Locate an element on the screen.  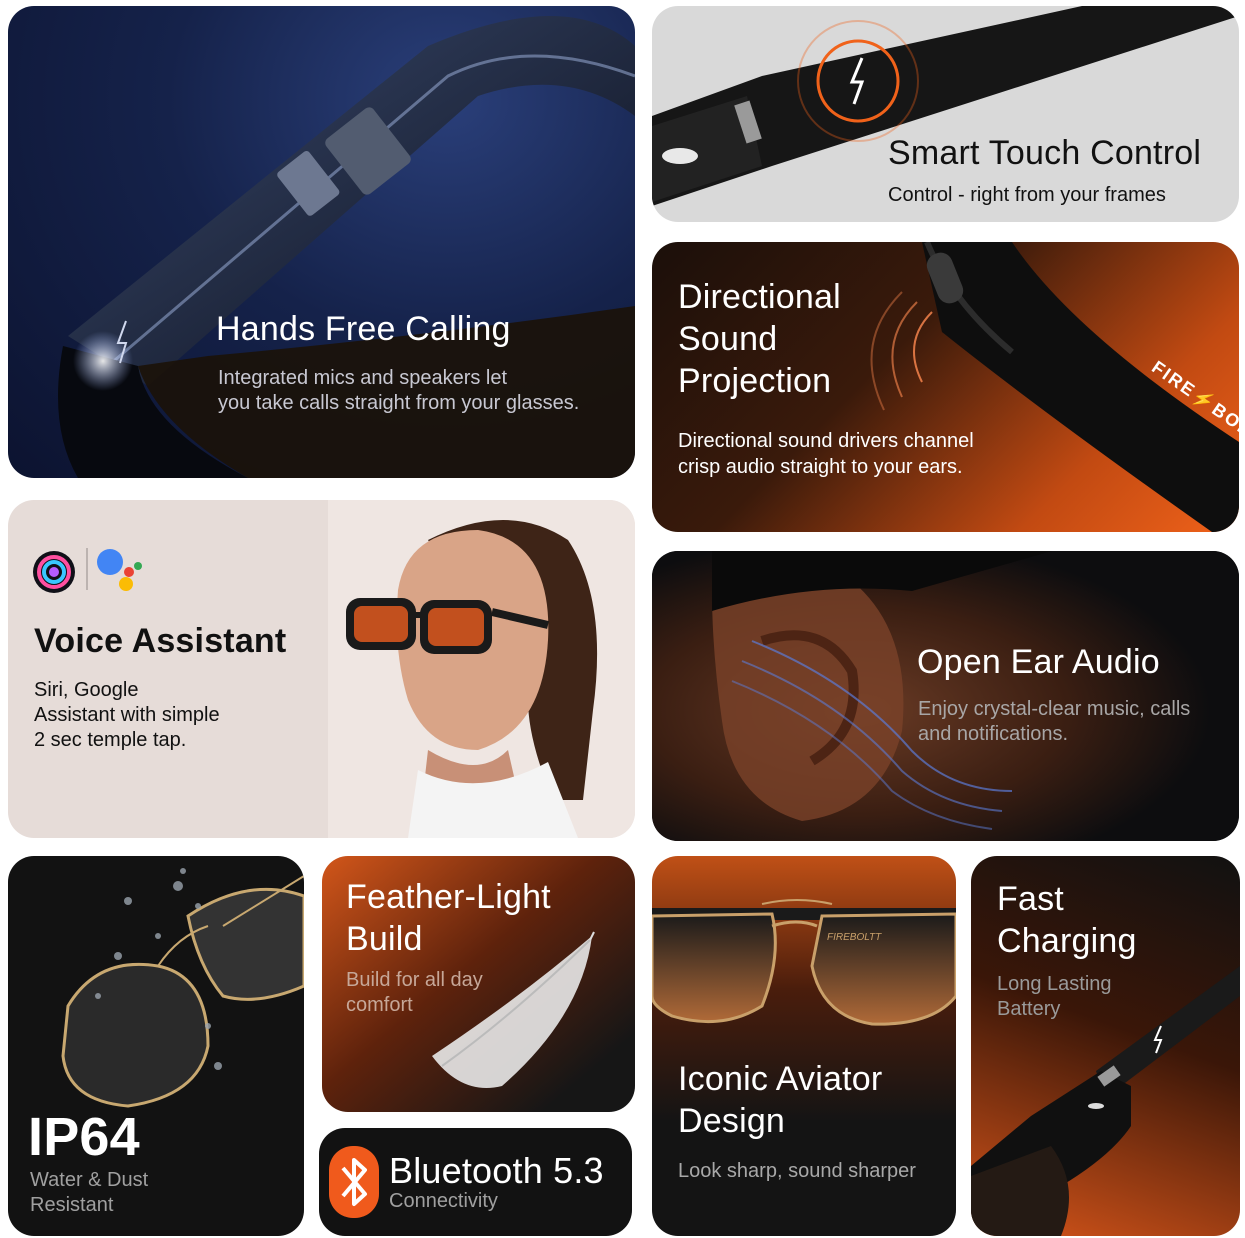
hands-free-title: Hands Free Calling is located at coordinates (363, 329).